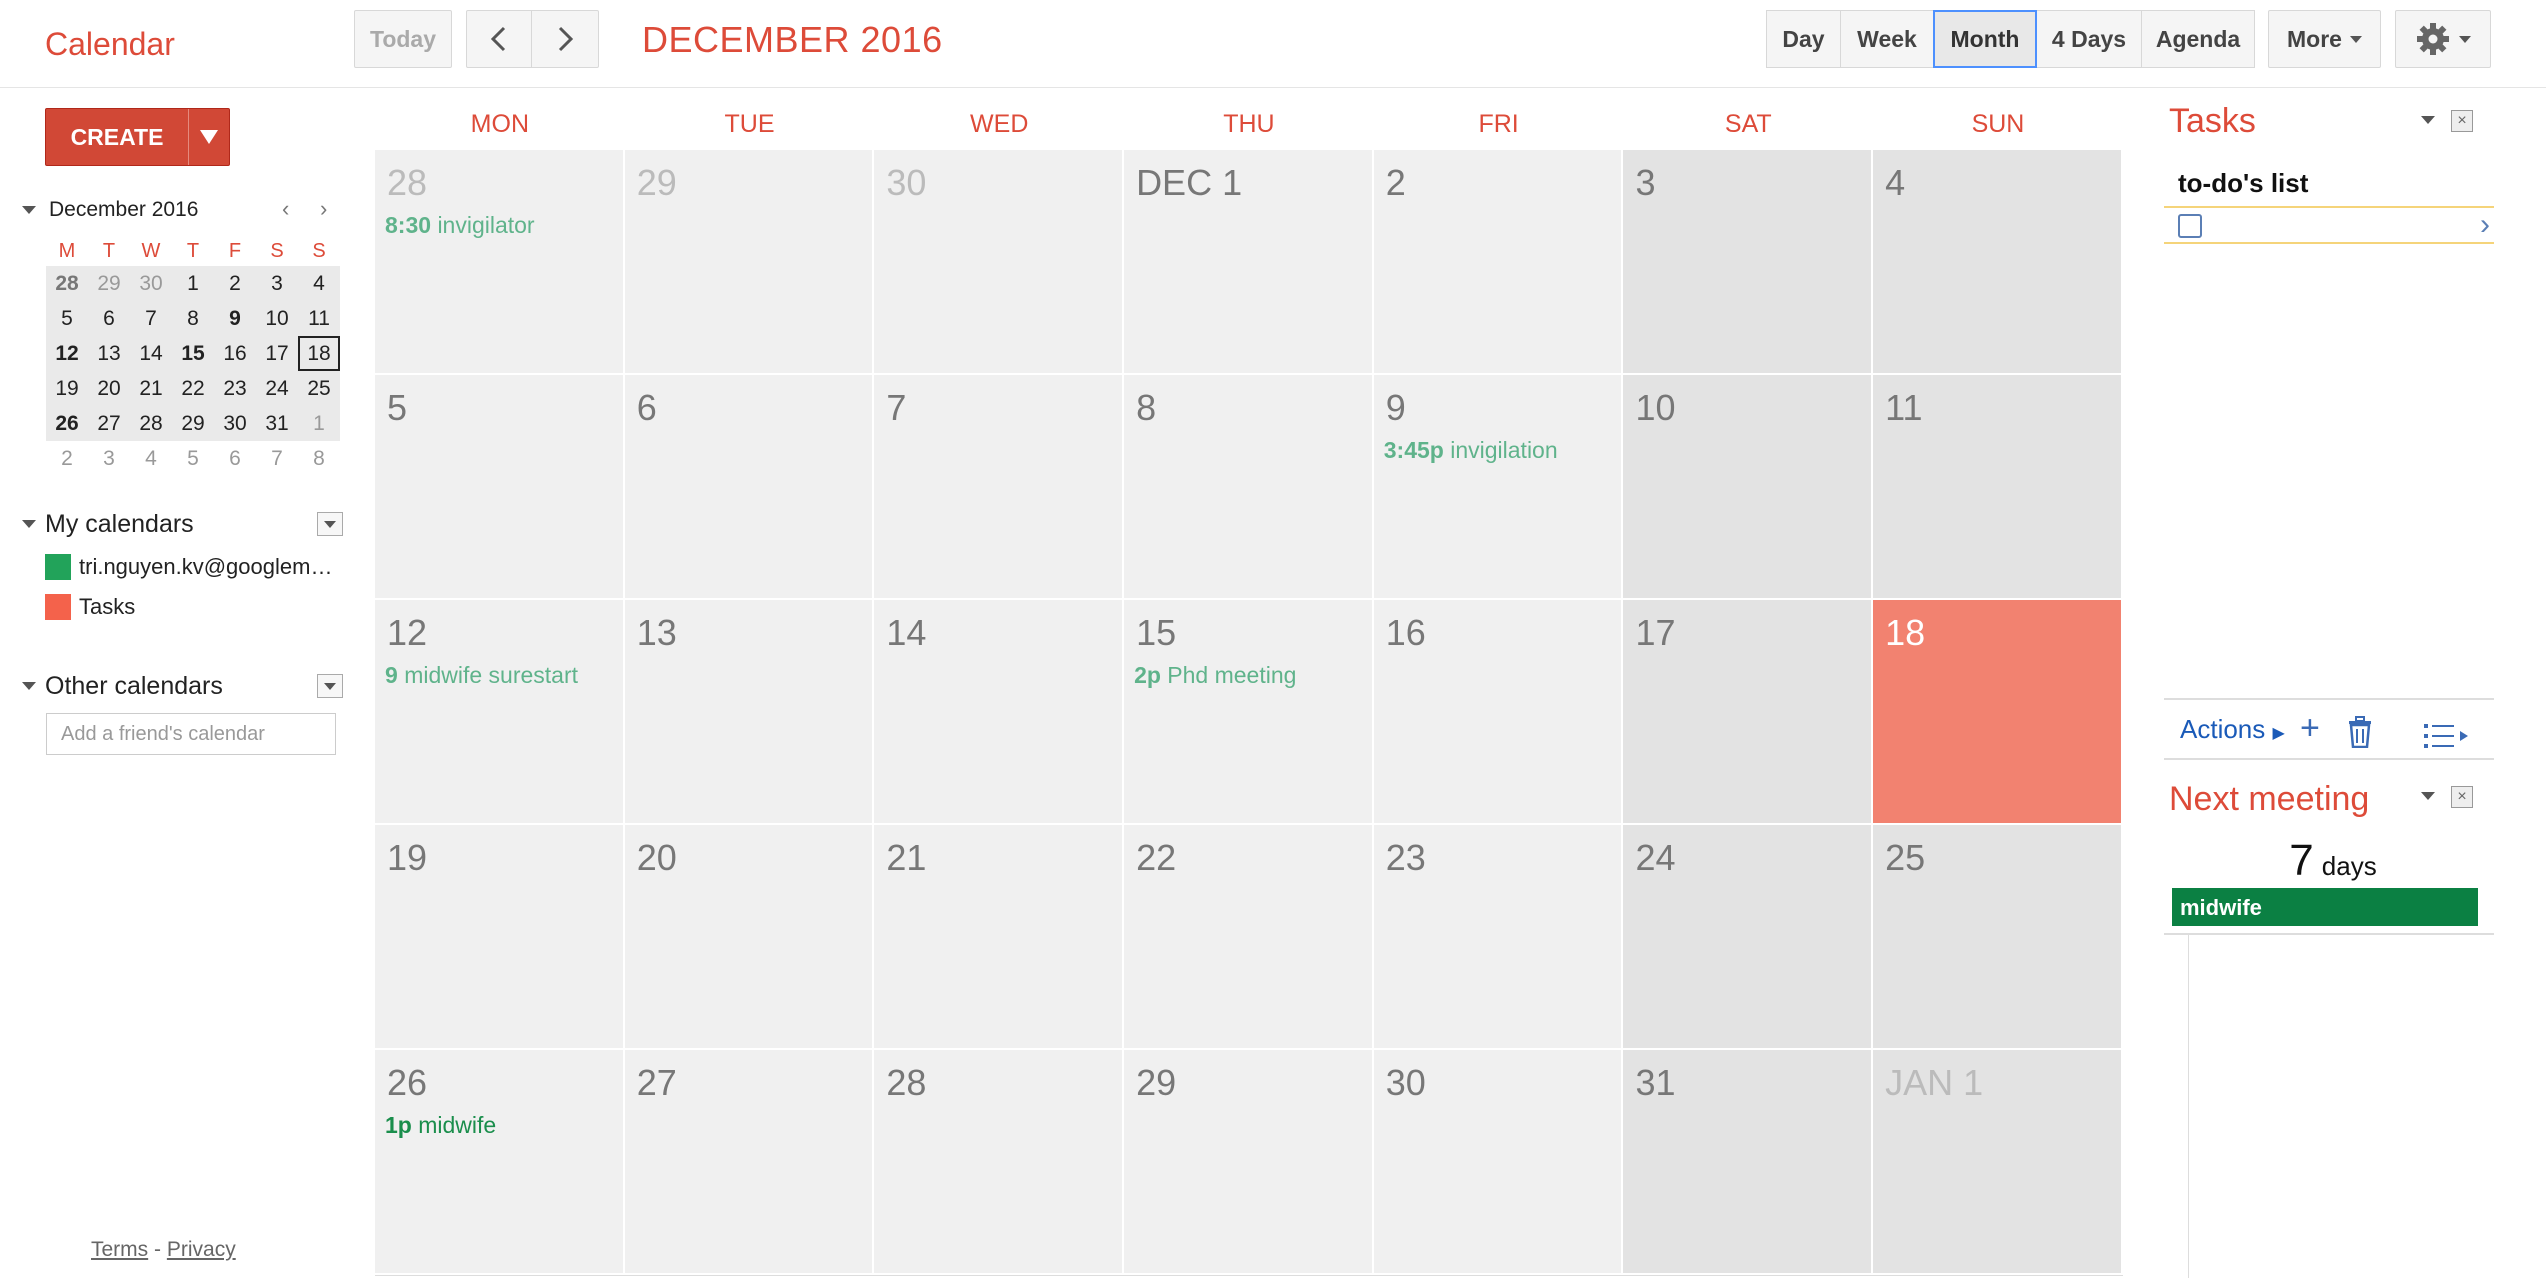 The image size is (2546, 1278). Describe the element at coordinates (1396, 408) in the screenshot. I see `day-number: 9` at that location.